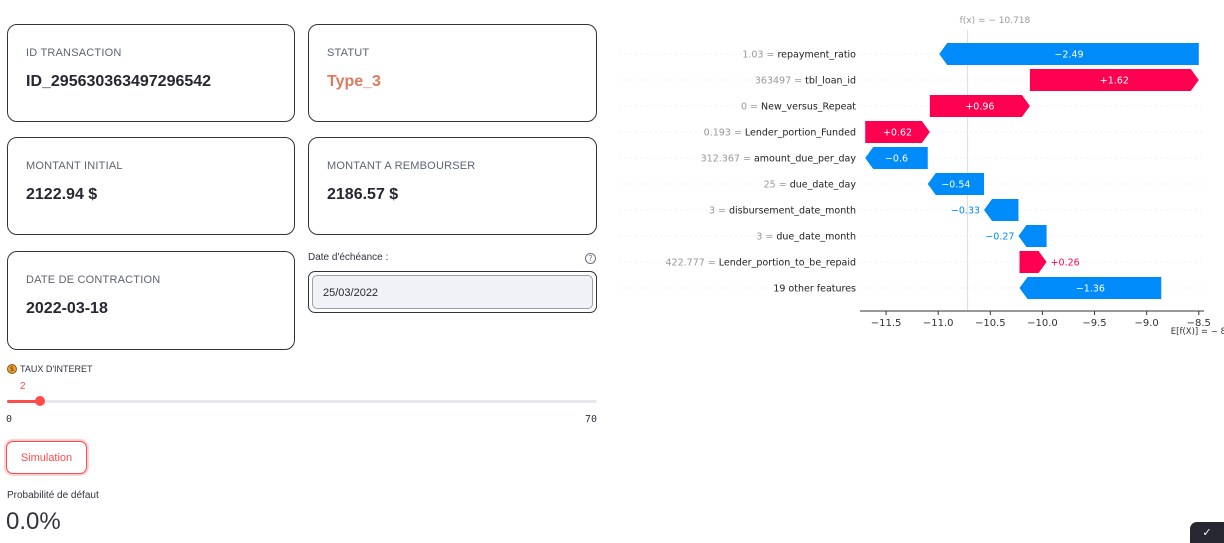 This screenshot has width=1224, height=543. Describe the element at coordinates (56, 369) in the screenshot. I see `interest-rate-label-text: TAUX D'INTERET` at that location.